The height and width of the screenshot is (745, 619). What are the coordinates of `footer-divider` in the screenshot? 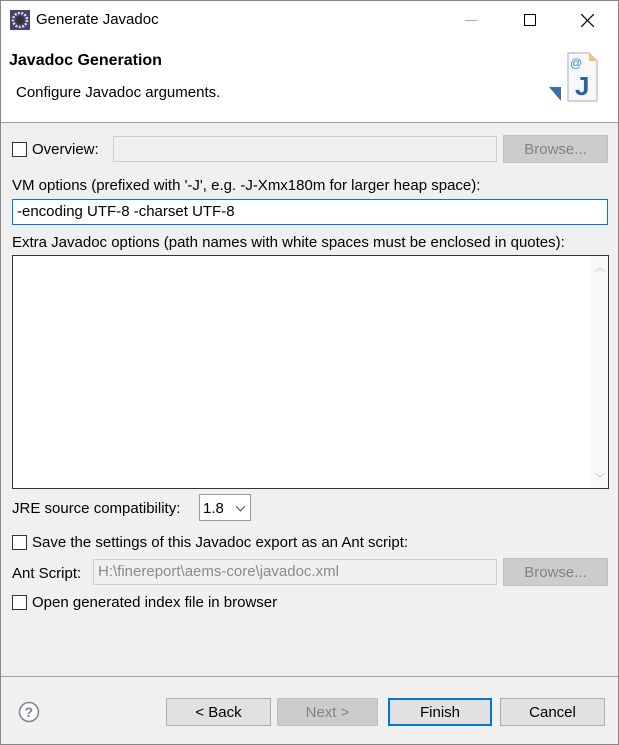 It's located at (309, 676).